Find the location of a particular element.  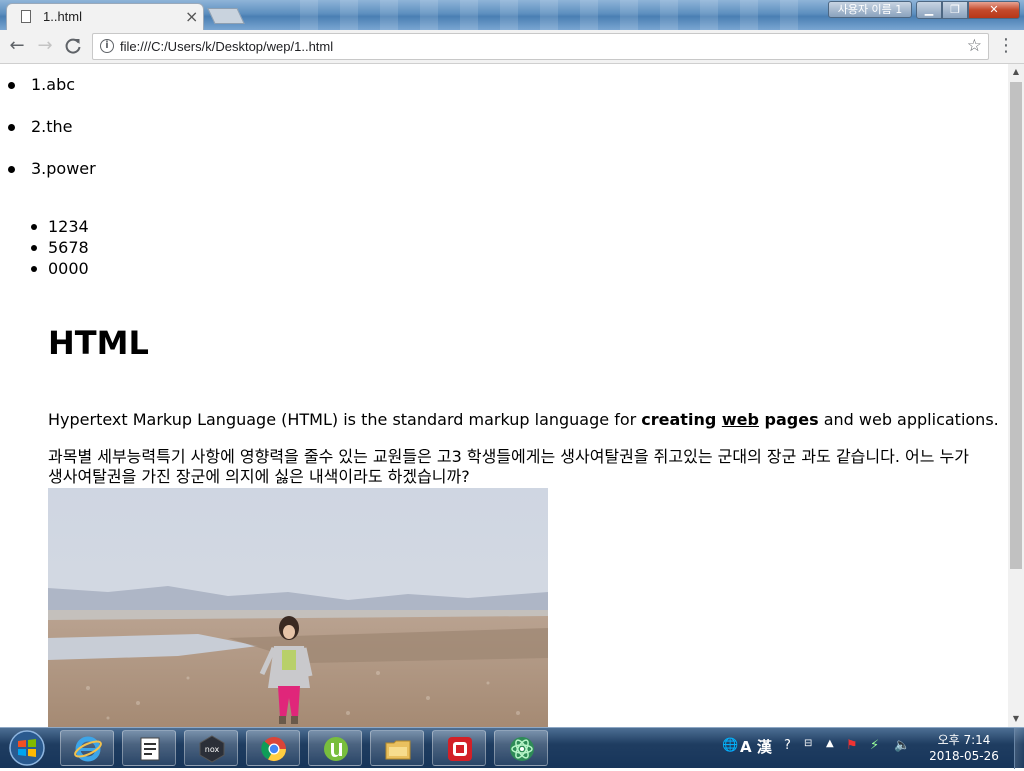

new-tab-button is located at coordinates (226, 16).